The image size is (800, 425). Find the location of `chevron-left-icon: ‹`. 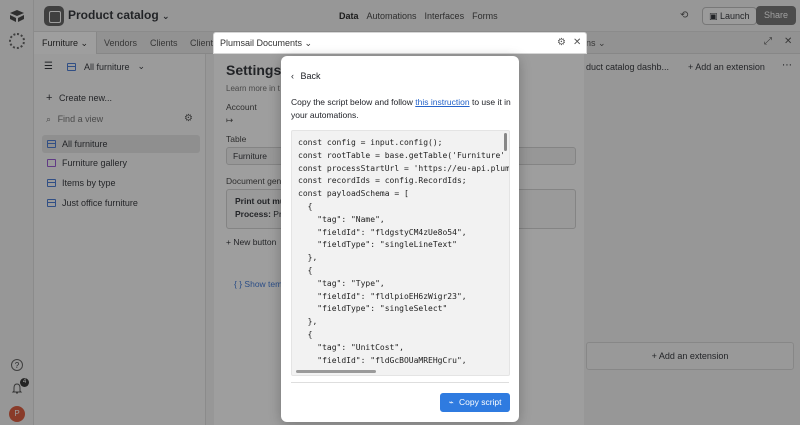

chevron-left-icon: ‹ is located at coordinates (292, 76).